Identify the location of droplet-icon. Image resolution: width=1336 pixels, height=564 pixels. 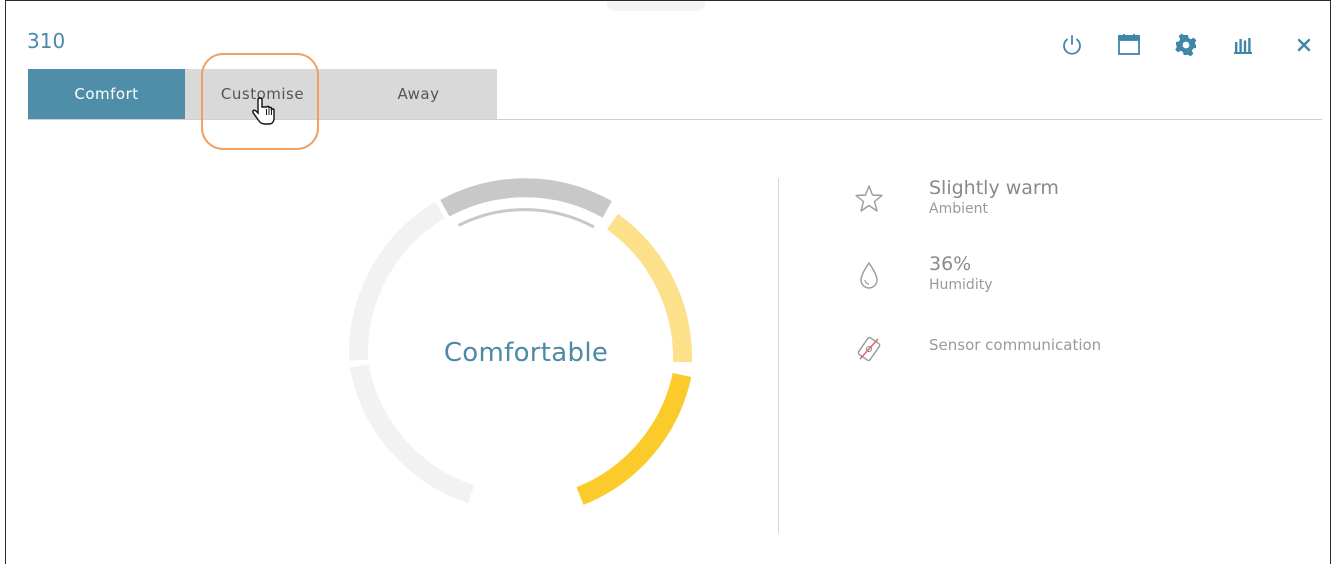
(869, 275).